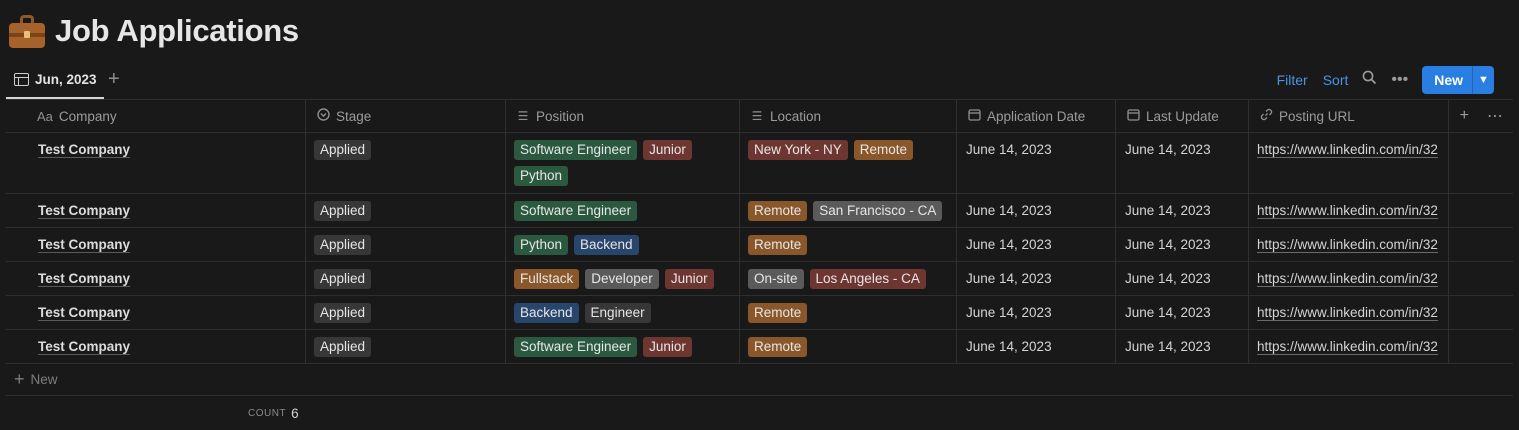  Describe the element at coordinates (177, 31) in the screenshot. I see `page-title: Job Applications` at that location.